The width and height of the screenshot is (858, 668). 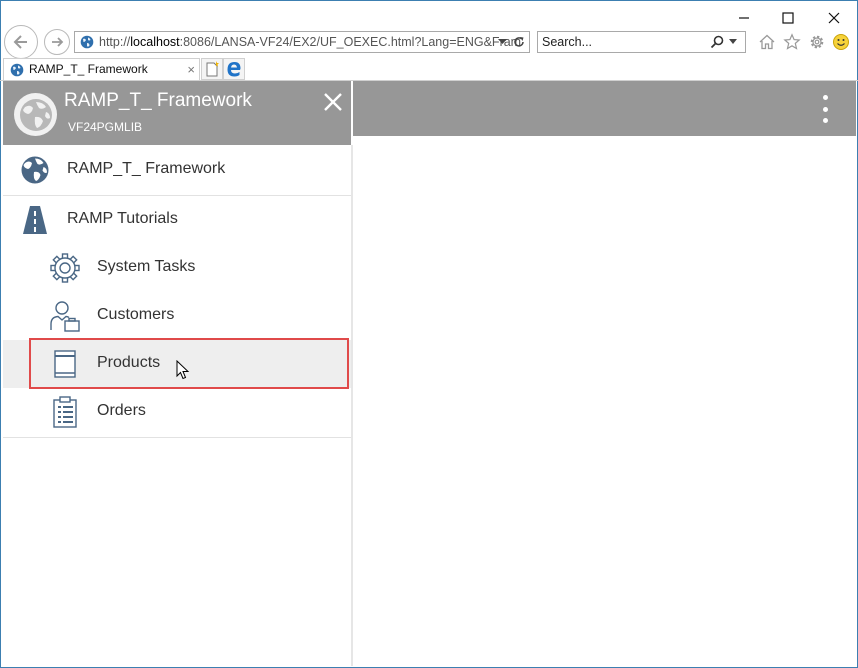 I want to click on dropdown-arrow-icon, so click(x=502, y=42).